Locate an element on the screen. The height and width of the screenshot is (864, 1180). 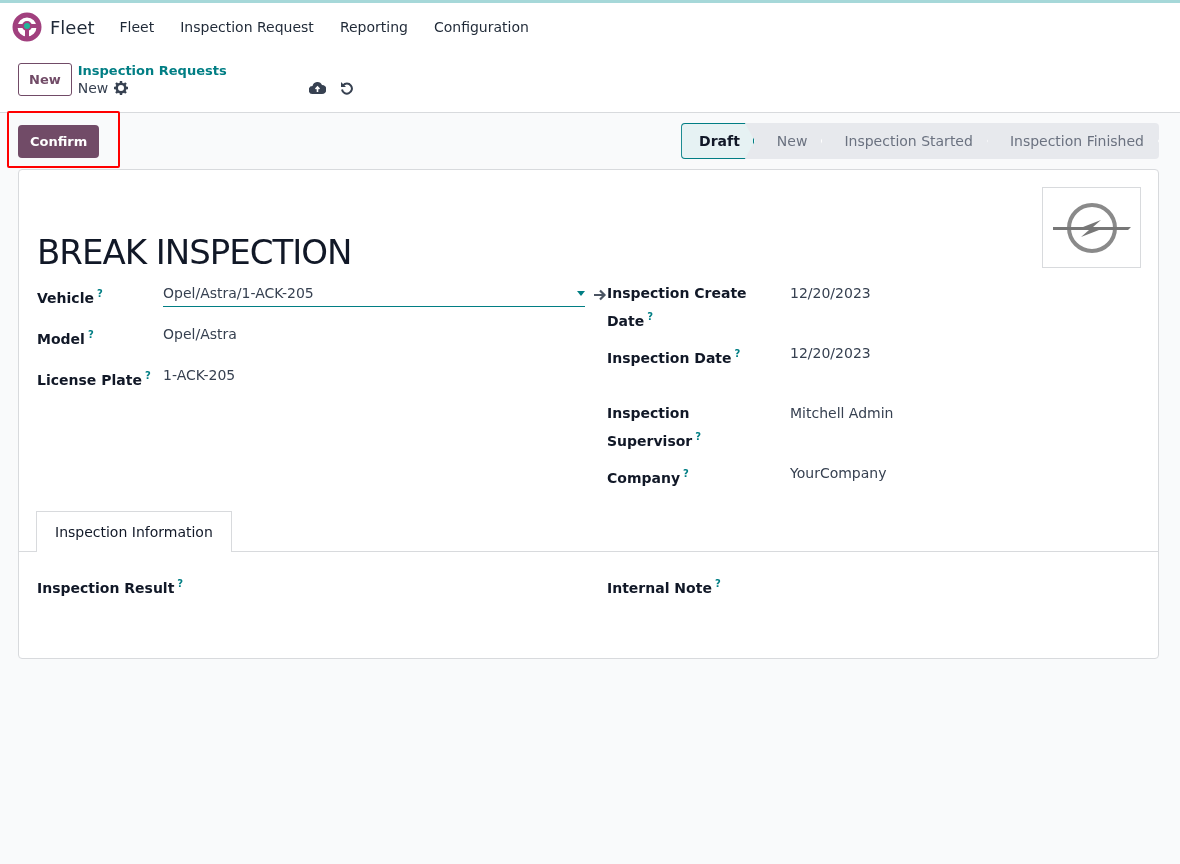
menu-item: Inspection Request is located at coordinates (247, 27).